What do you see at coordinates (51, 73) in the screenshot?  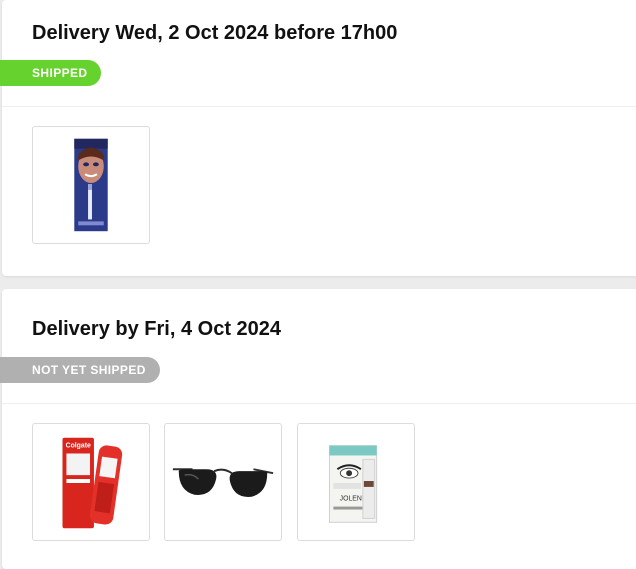 I see `status-badge-shipped: SHIPPED` at bounding box center [51, 73].